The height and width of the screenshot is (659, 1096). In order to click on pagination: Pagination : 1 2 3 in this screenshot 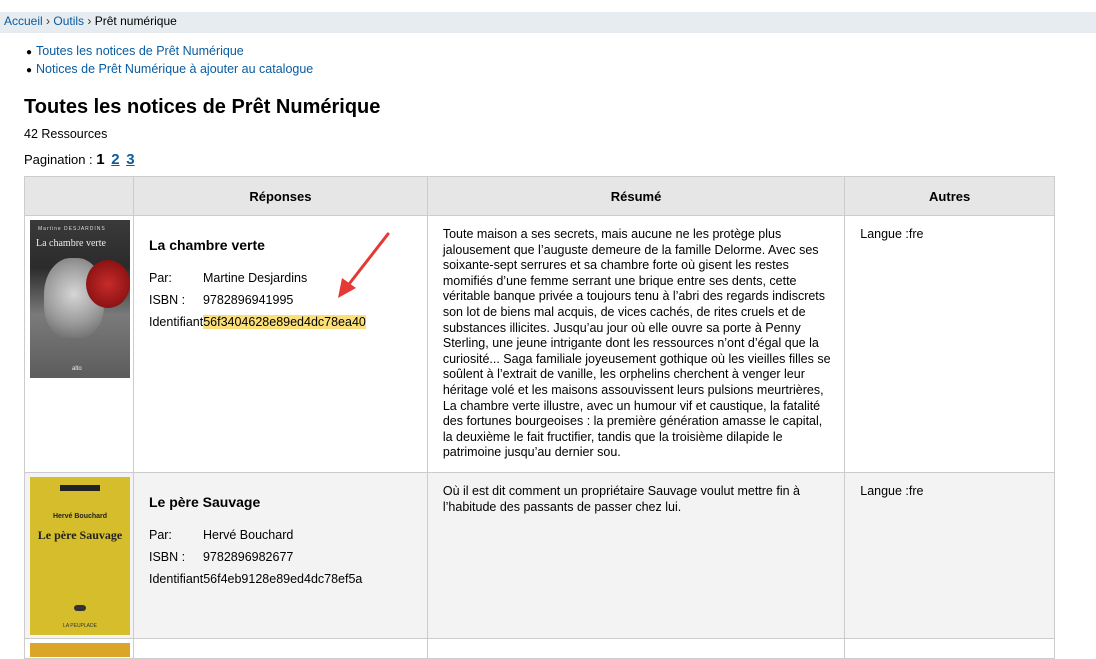, I will do `click(79, 159)`.